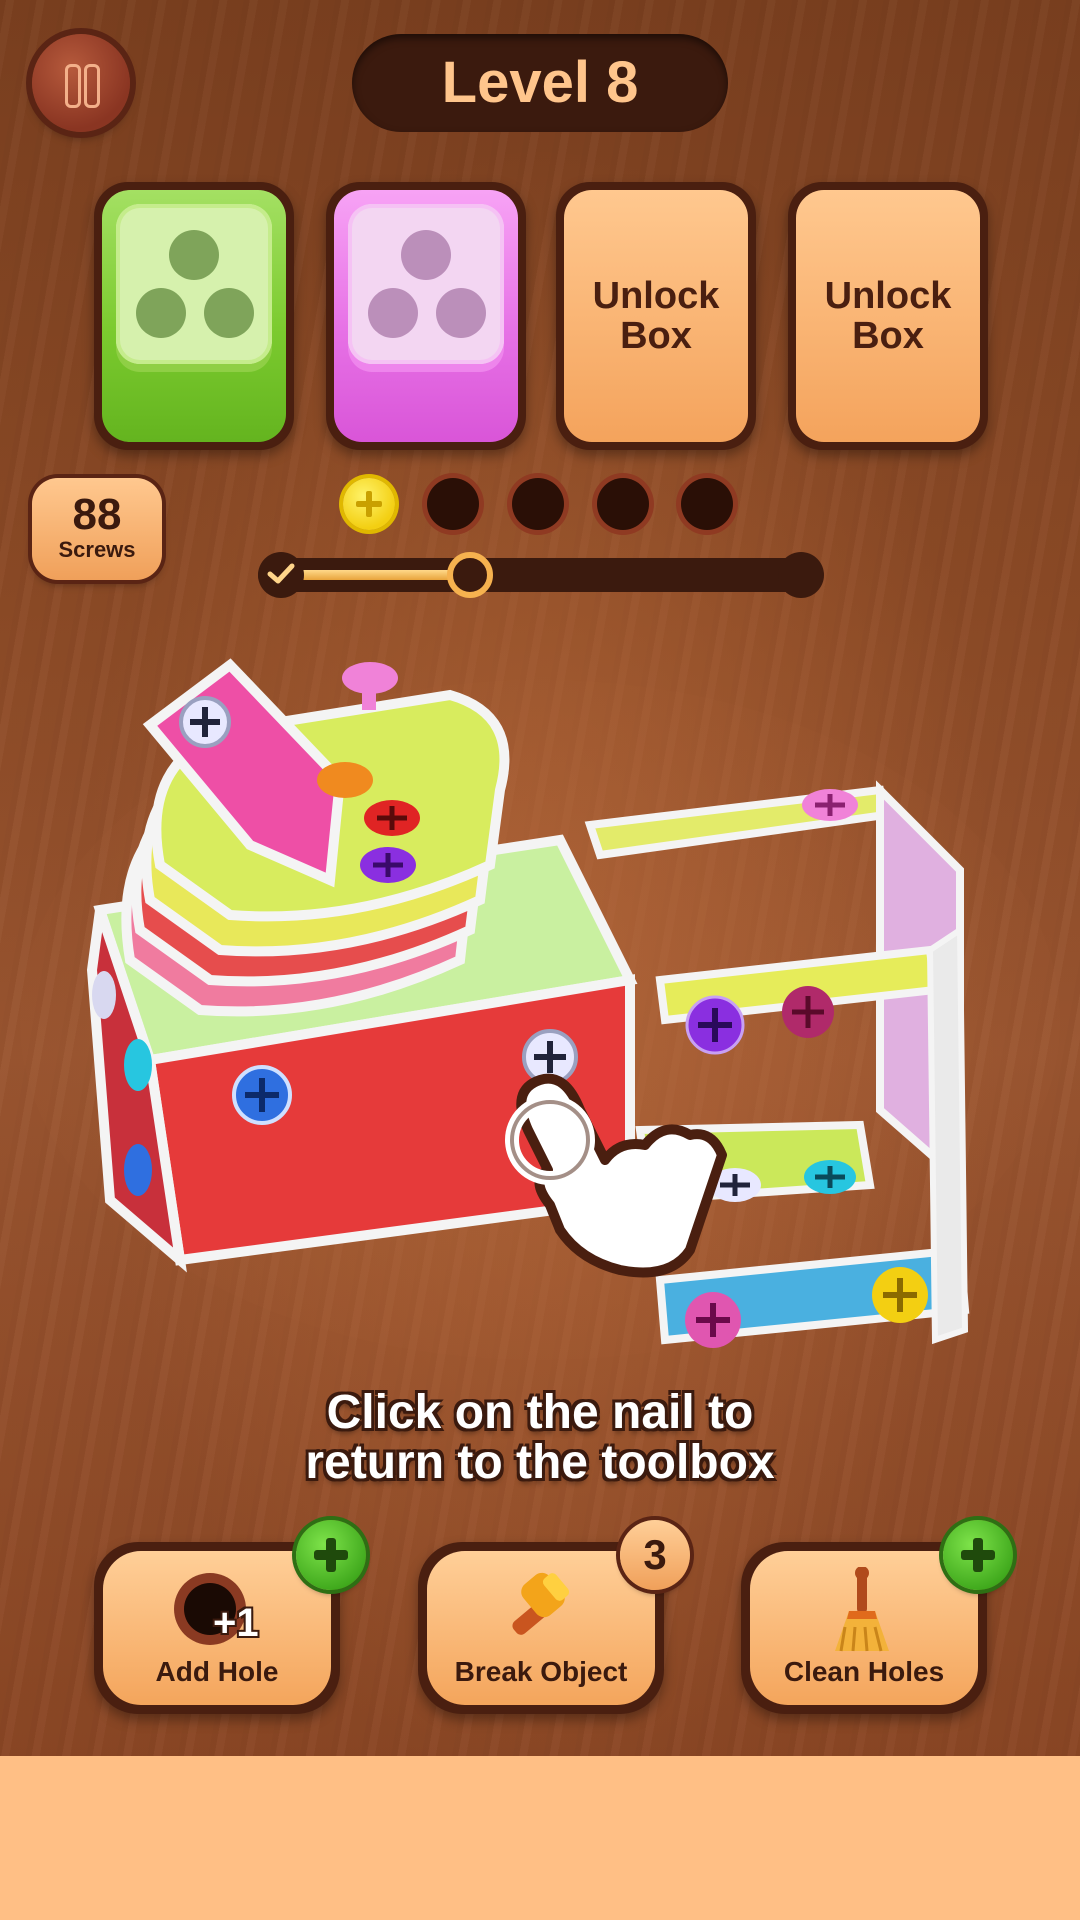 This screenshot has height=1920, width=1080. Describe the element at coordinates (426, 316) in the screenshot. I see `screw-box-pink` at that location.